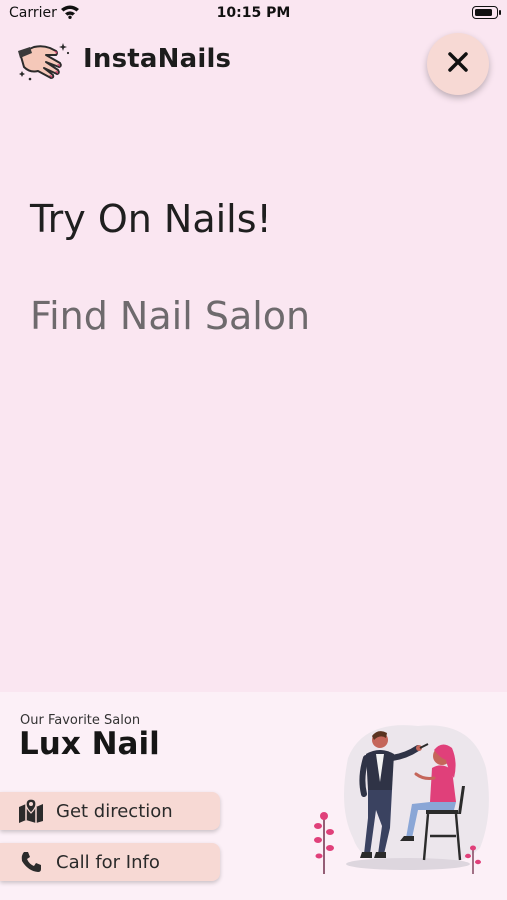  I want to click on salon-illustration, so click(403, 798).